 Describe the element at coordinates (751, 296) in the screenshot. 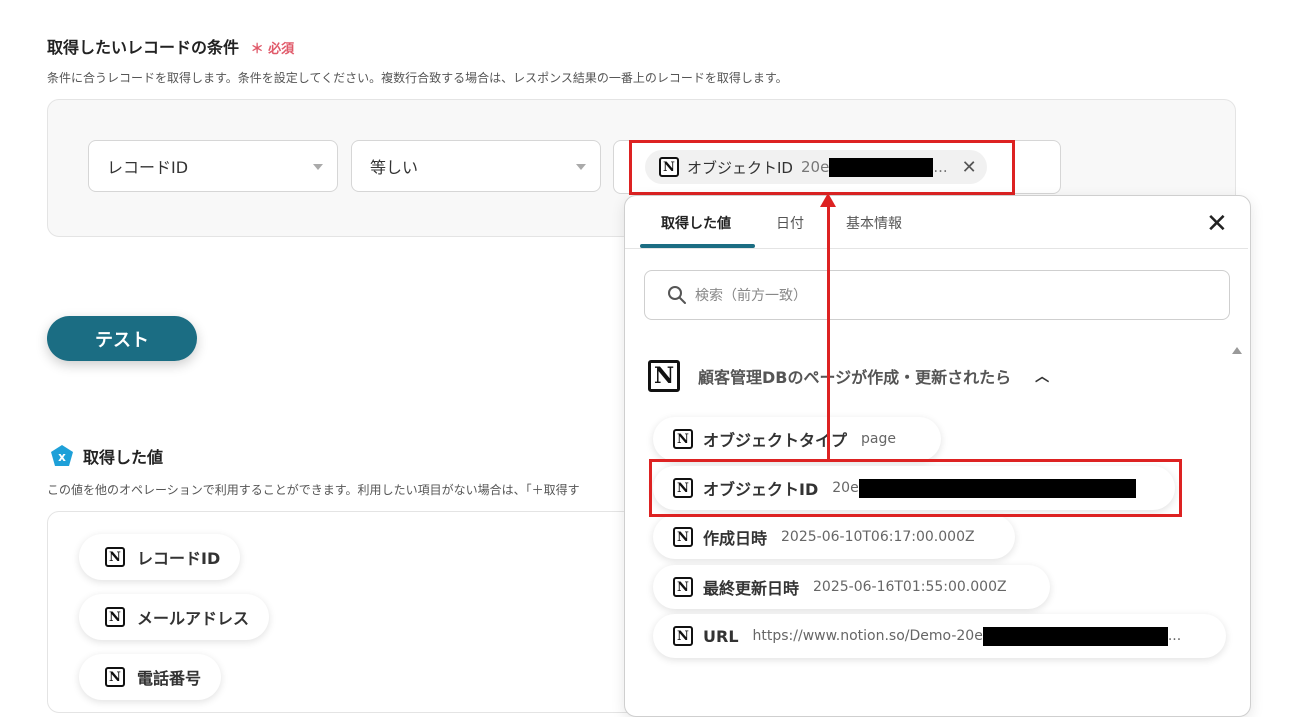

I see `search-placeholder: 検索（前方一致）` at that location.